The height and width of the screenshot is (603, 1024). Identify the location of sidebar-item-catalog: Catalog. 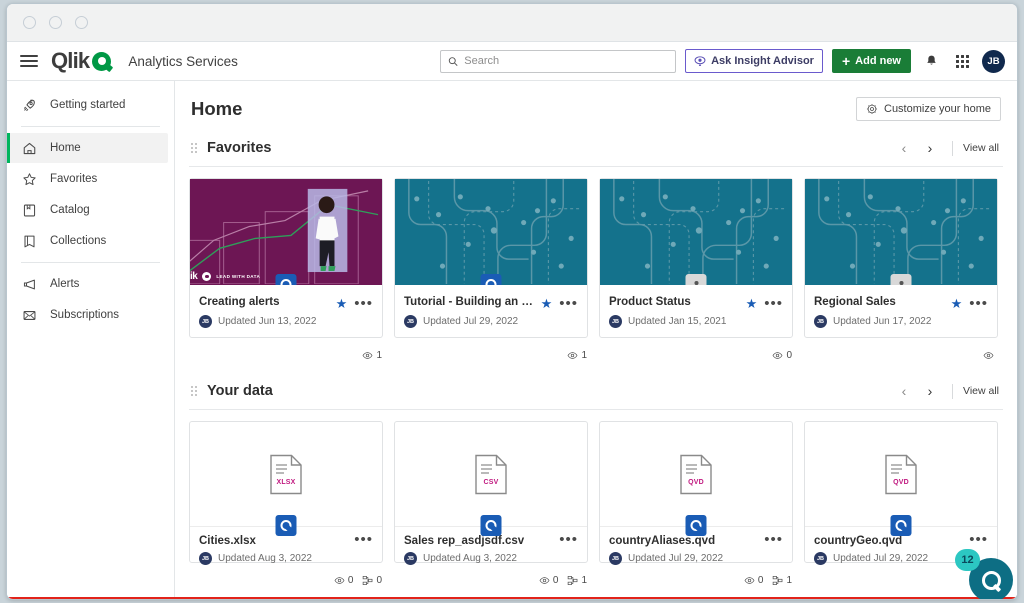
(87, 210).